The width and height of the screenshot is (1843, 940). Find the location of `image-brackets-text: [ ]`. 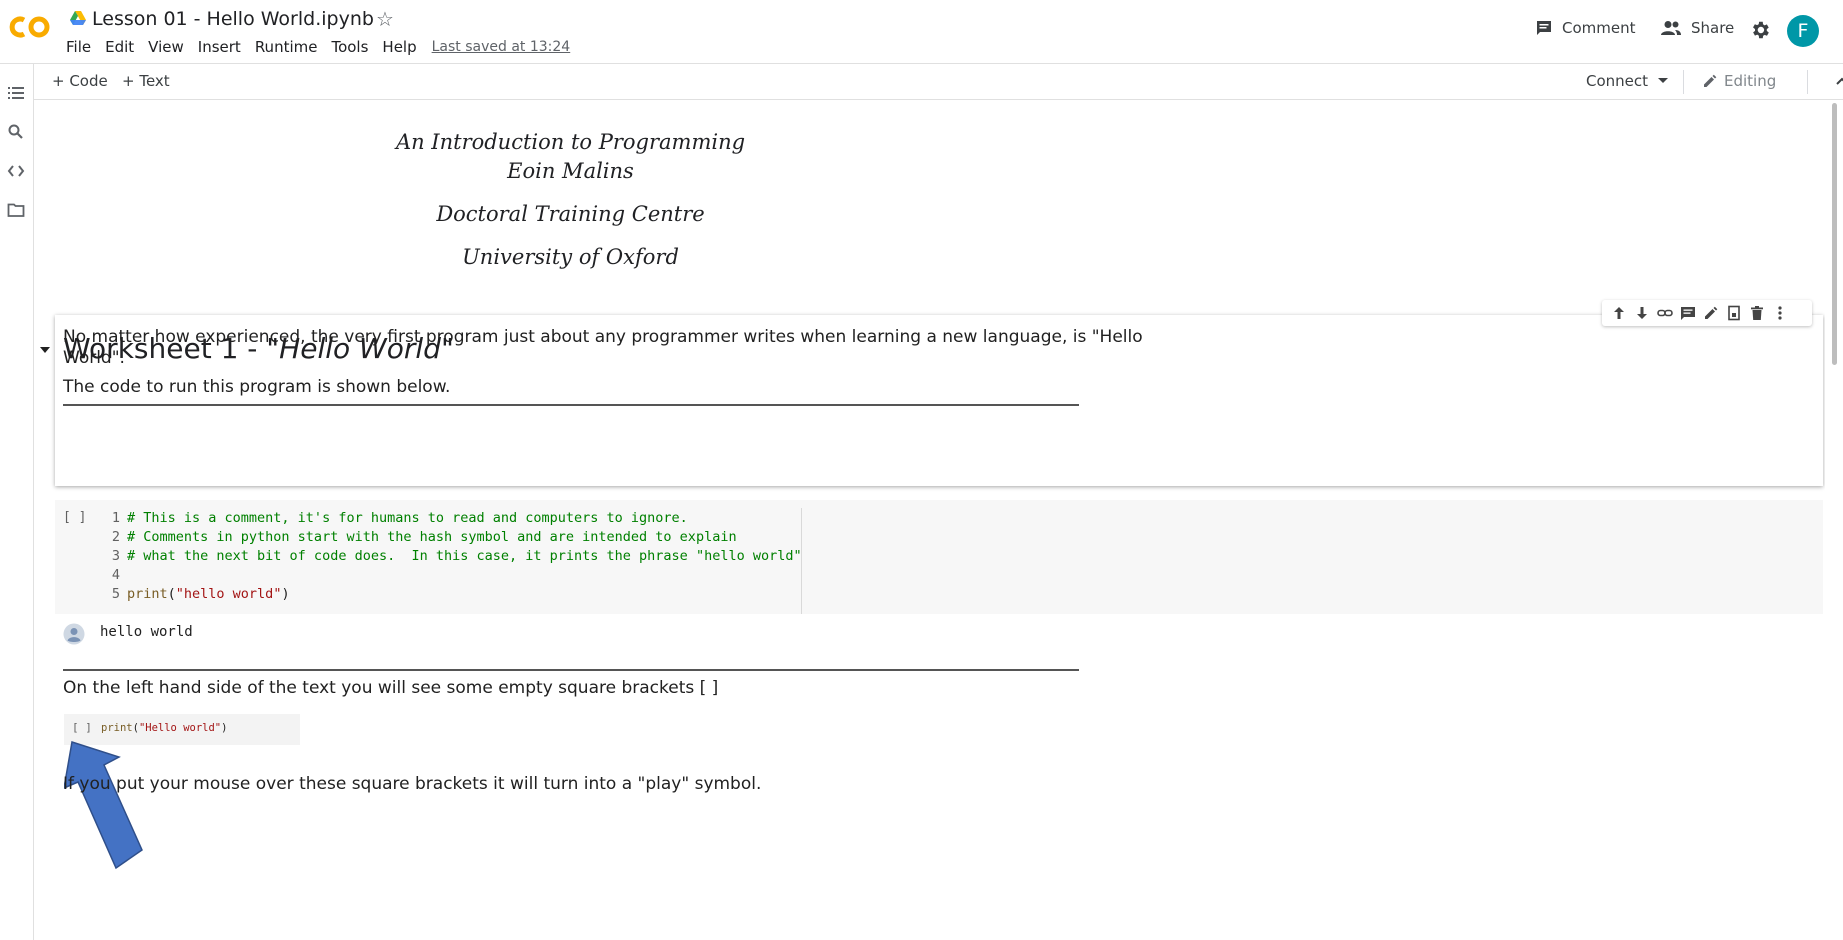

image-brackets-text: [ ] is located at coordinates (82, 727).